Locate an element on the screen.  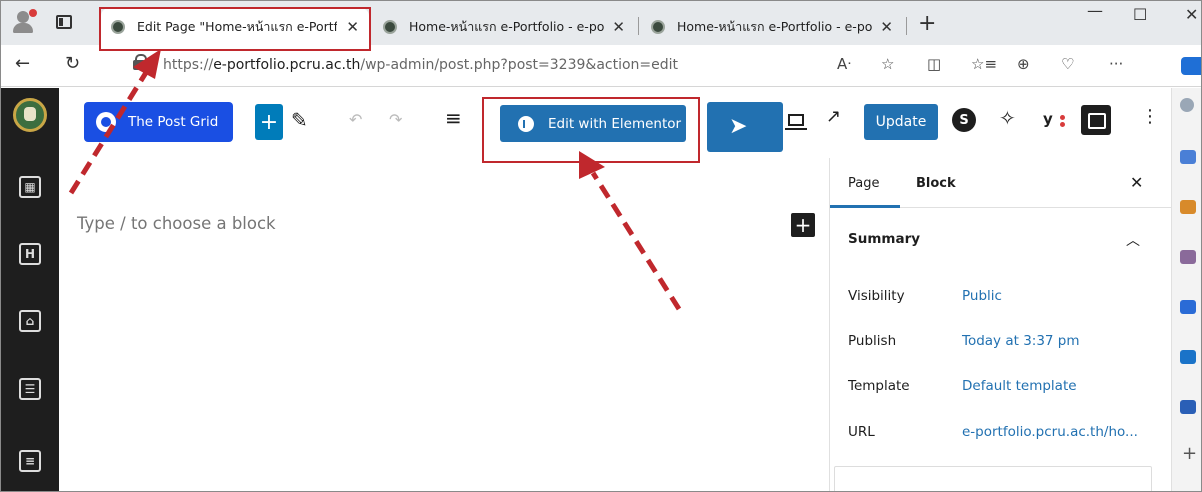
block-placeholder: Type / to choose a block is located at coordinates (176, 223).